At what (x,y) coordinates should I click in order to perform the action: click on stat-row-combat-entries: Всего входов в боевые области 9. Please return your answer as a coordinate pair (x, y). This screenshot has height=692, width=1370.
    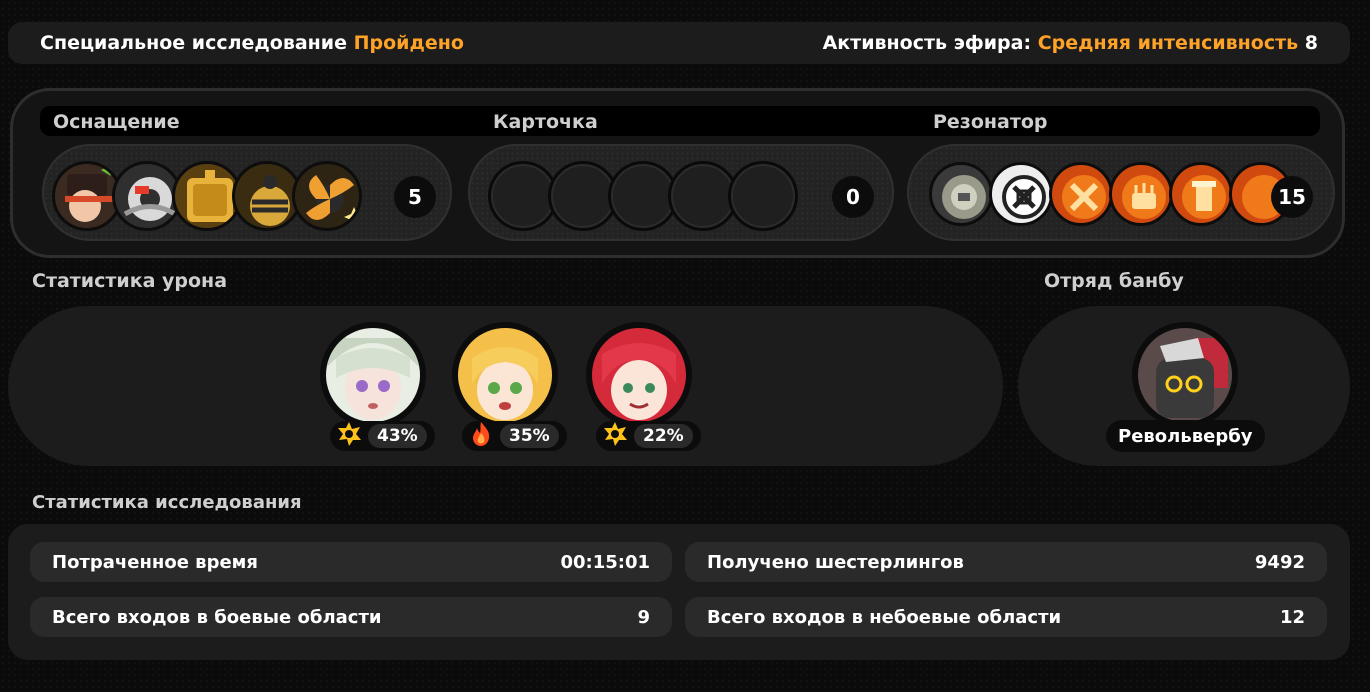
    Looking at the image, I should click on (351, 617).